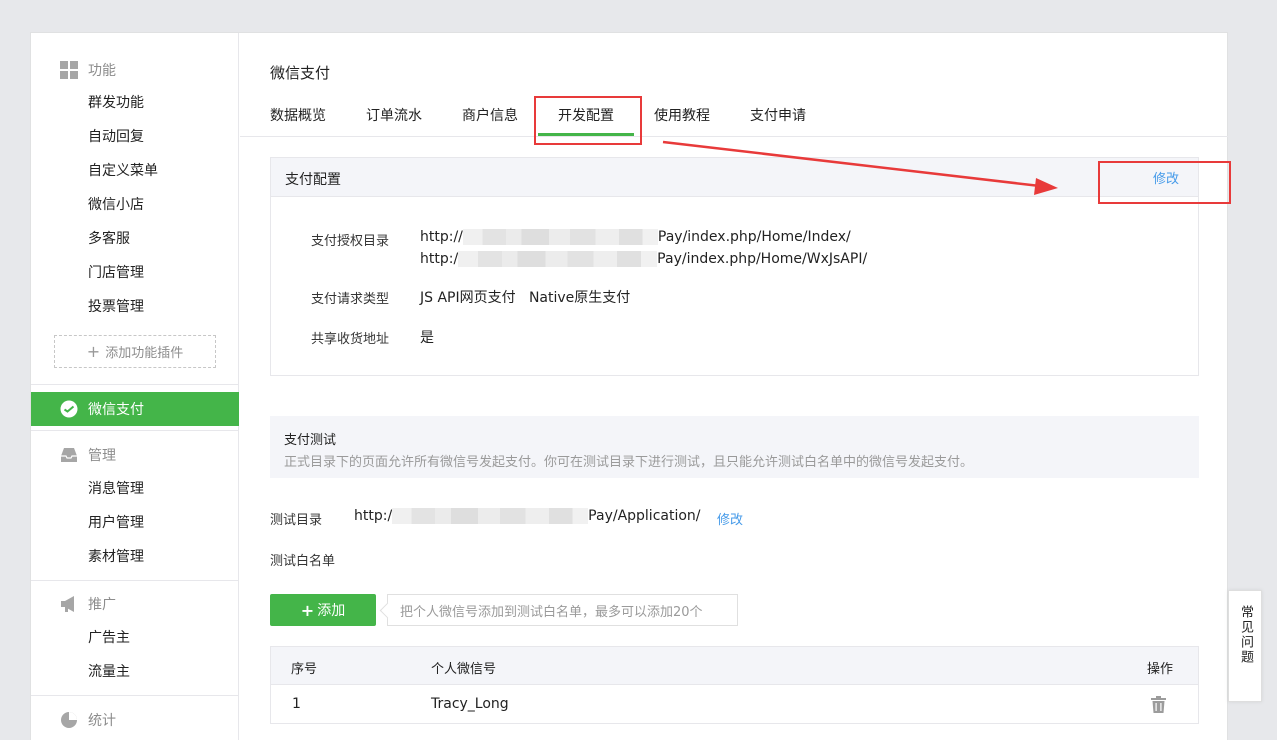 This screenshot has height=740, width=1277. I want to click on sidebar-section-label: 统计, so click(102, 721).